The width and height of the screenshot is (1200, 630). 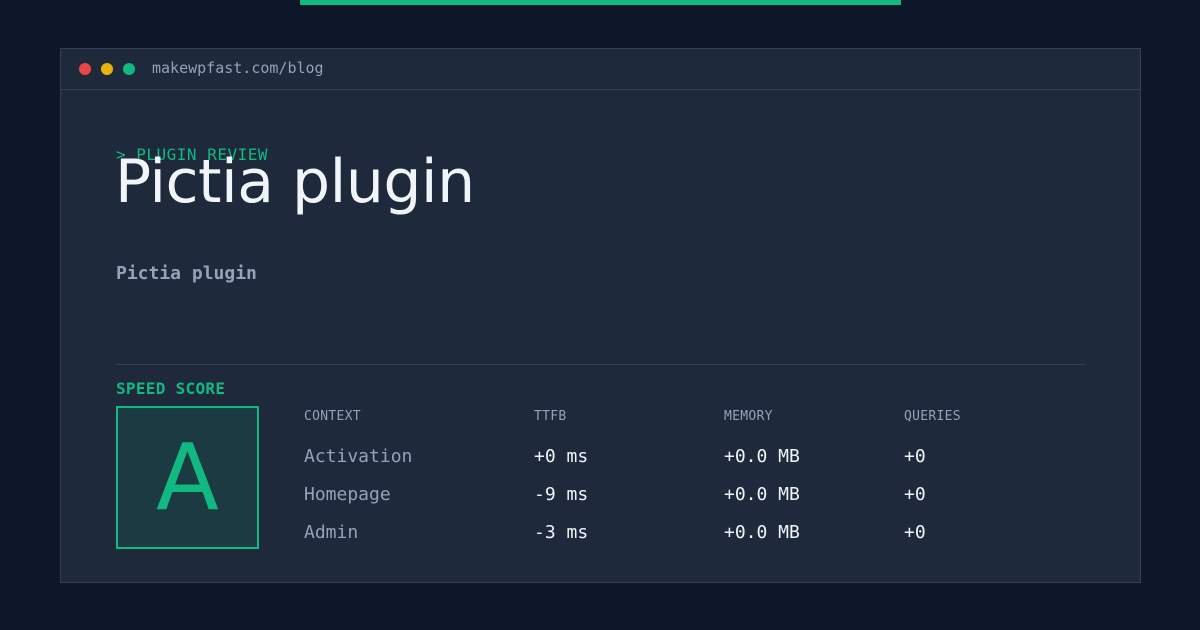 I want to click on column-header-context: CONTEXT, so click(x=332, y=416).